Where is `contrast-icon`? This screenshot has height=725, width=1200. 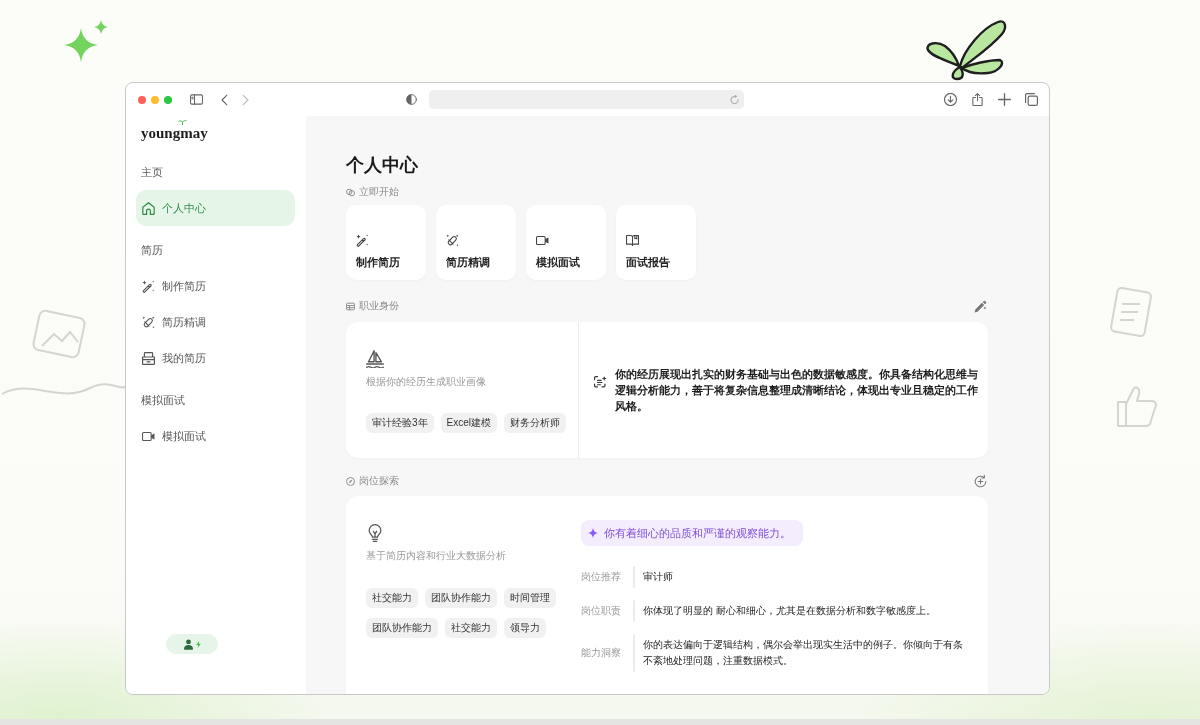
contrast-icon is located at coordinates (411, 99).